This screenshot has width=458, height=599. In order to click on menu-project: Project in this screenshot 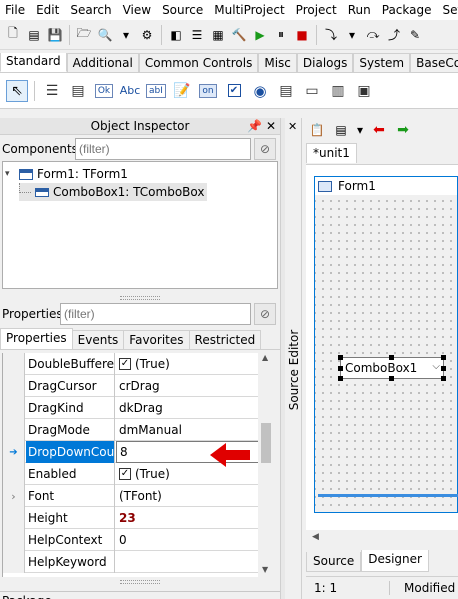, I will do `click(317, 10)`.